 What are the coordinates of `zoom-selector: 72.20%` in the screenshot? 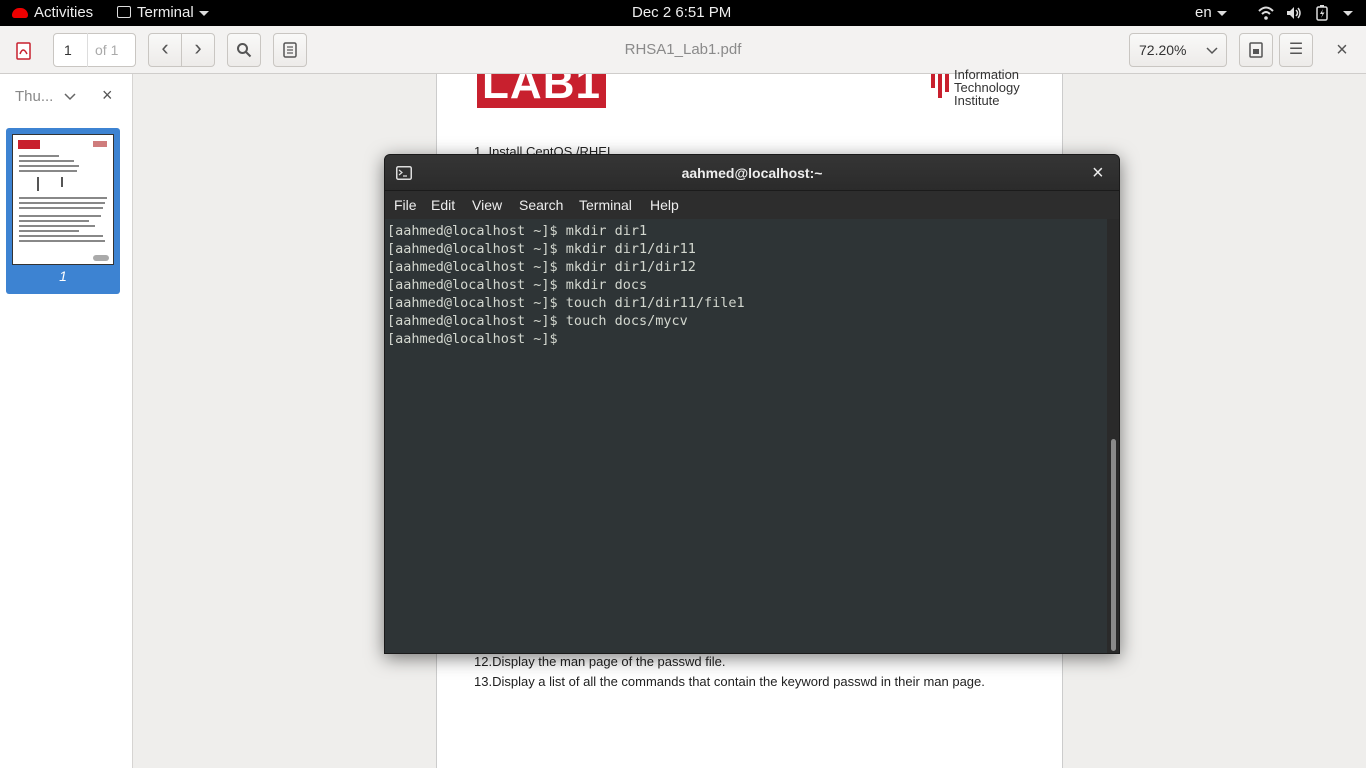 It's located at (1178, 50).